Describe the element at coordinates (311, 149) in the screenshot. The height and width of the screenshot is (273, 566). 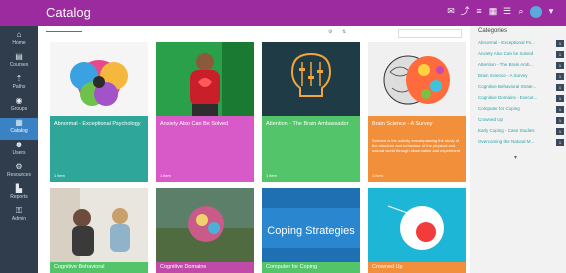
I see `card-body: Attention - The Brain Ambassador 1 item` at that location.